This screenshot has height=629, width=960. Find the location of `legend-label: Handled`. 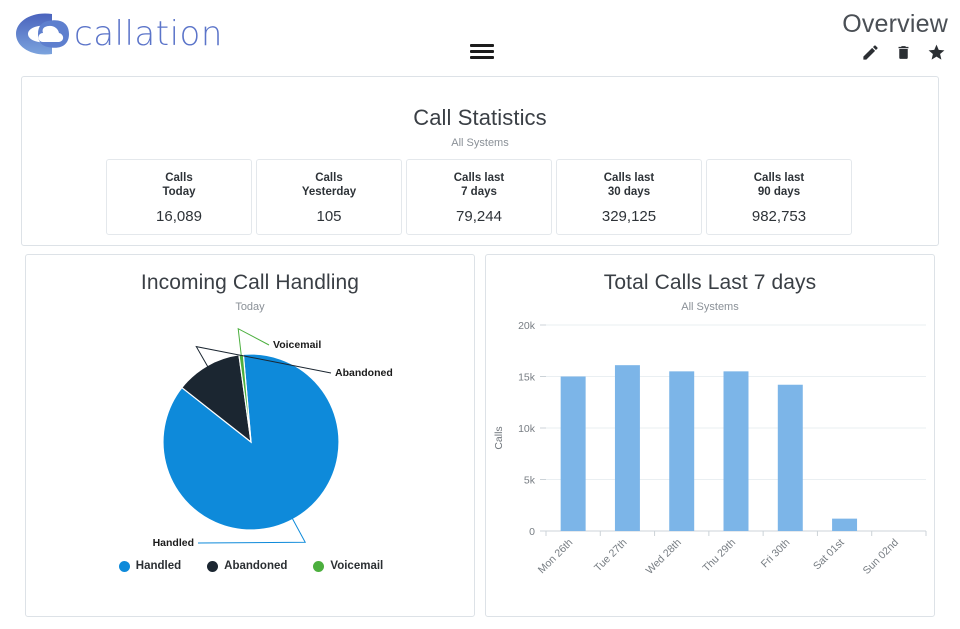

legend-label: Handled is located at coordinates (158, 566).